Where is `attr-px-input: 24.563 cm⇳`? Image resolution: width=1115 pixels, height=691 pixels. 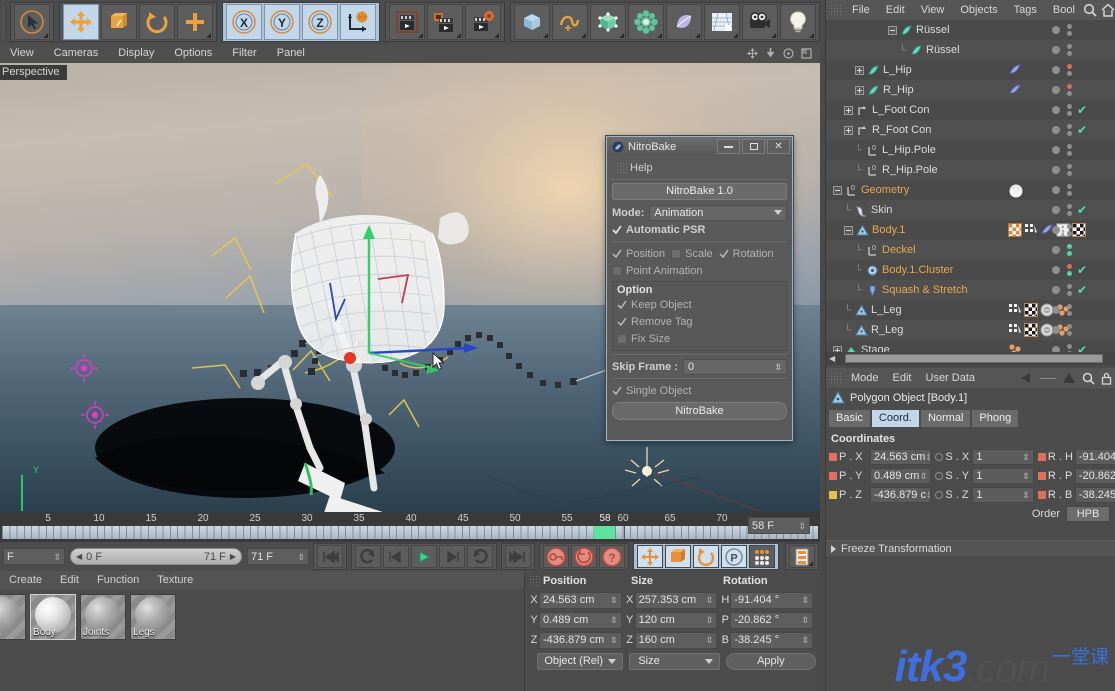 attr-px-input: 24.563 cm⇳ is located at coordinates (901, 456).